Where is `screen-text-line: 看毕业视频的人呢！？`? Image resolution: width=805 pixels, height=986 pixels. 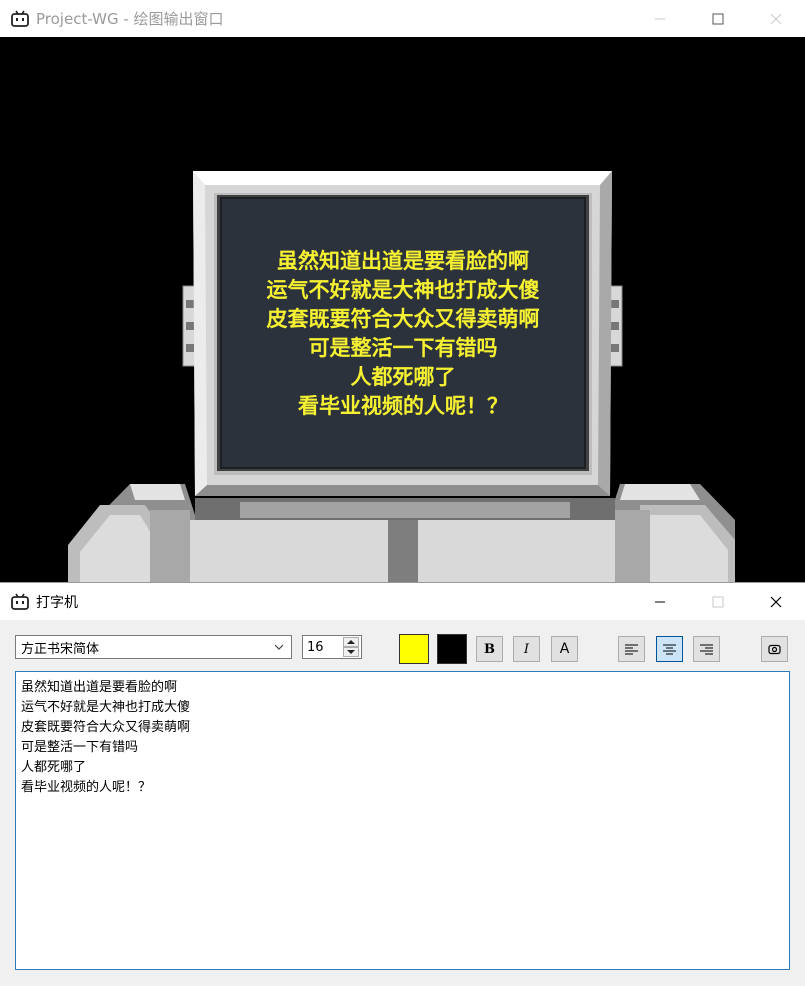
screen-text-line: 看毕业视频的人呢！？ is located at coordinates (403, 405).